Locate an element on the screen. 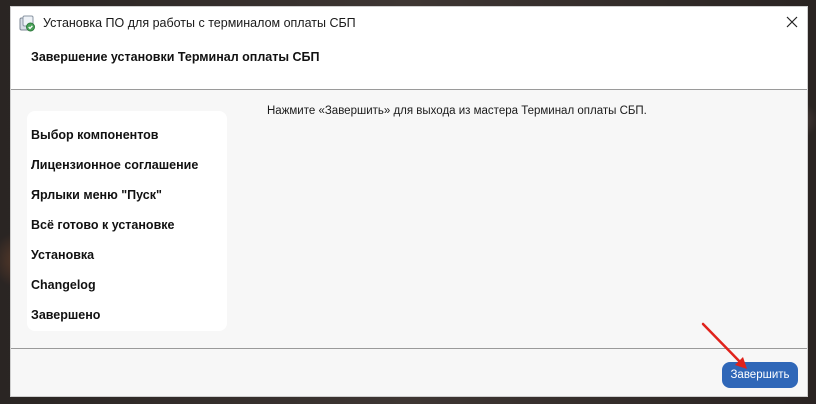 This screenshot has width=816, height=404. close-icon is located at coordinates (792, 22).